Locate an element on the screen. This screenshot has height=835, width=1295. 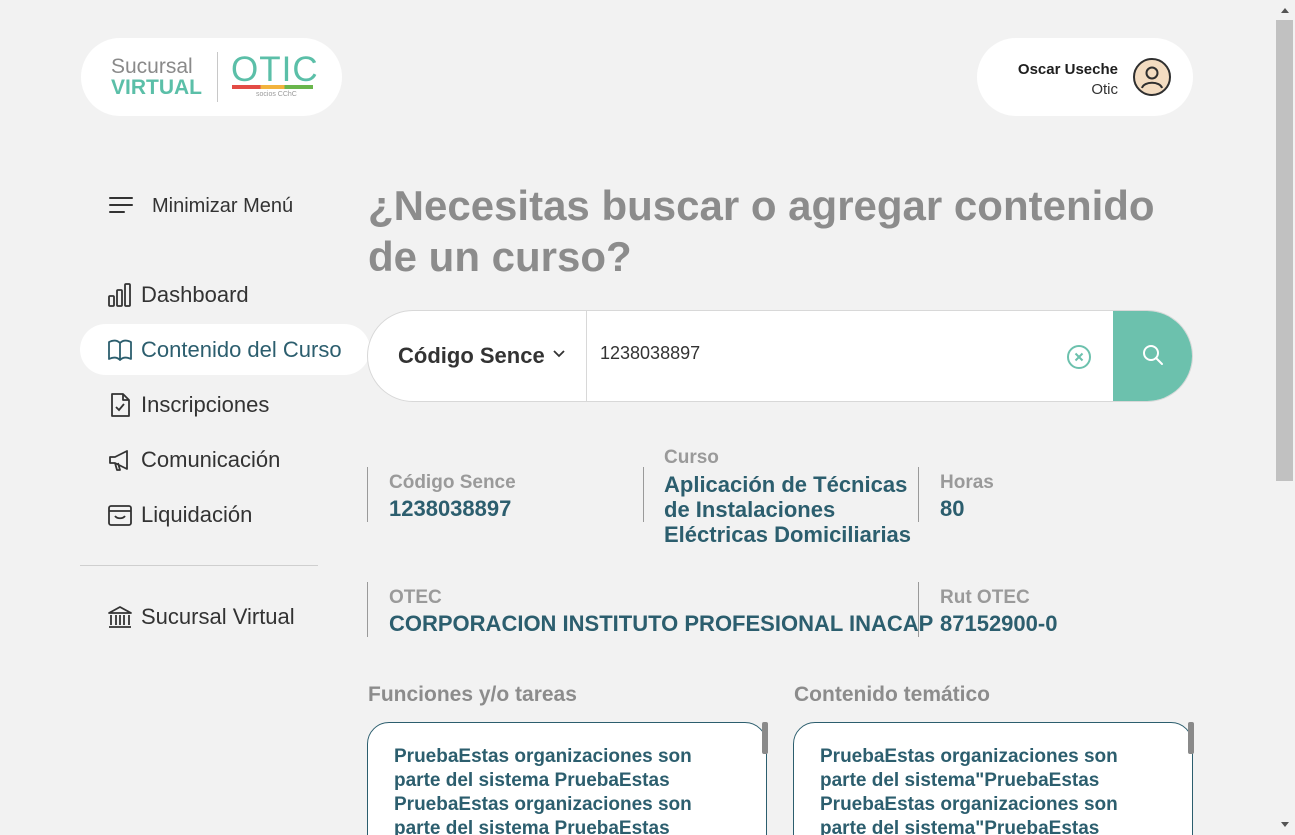
otic-logo: OTIC is located at coordinates (275, 69).